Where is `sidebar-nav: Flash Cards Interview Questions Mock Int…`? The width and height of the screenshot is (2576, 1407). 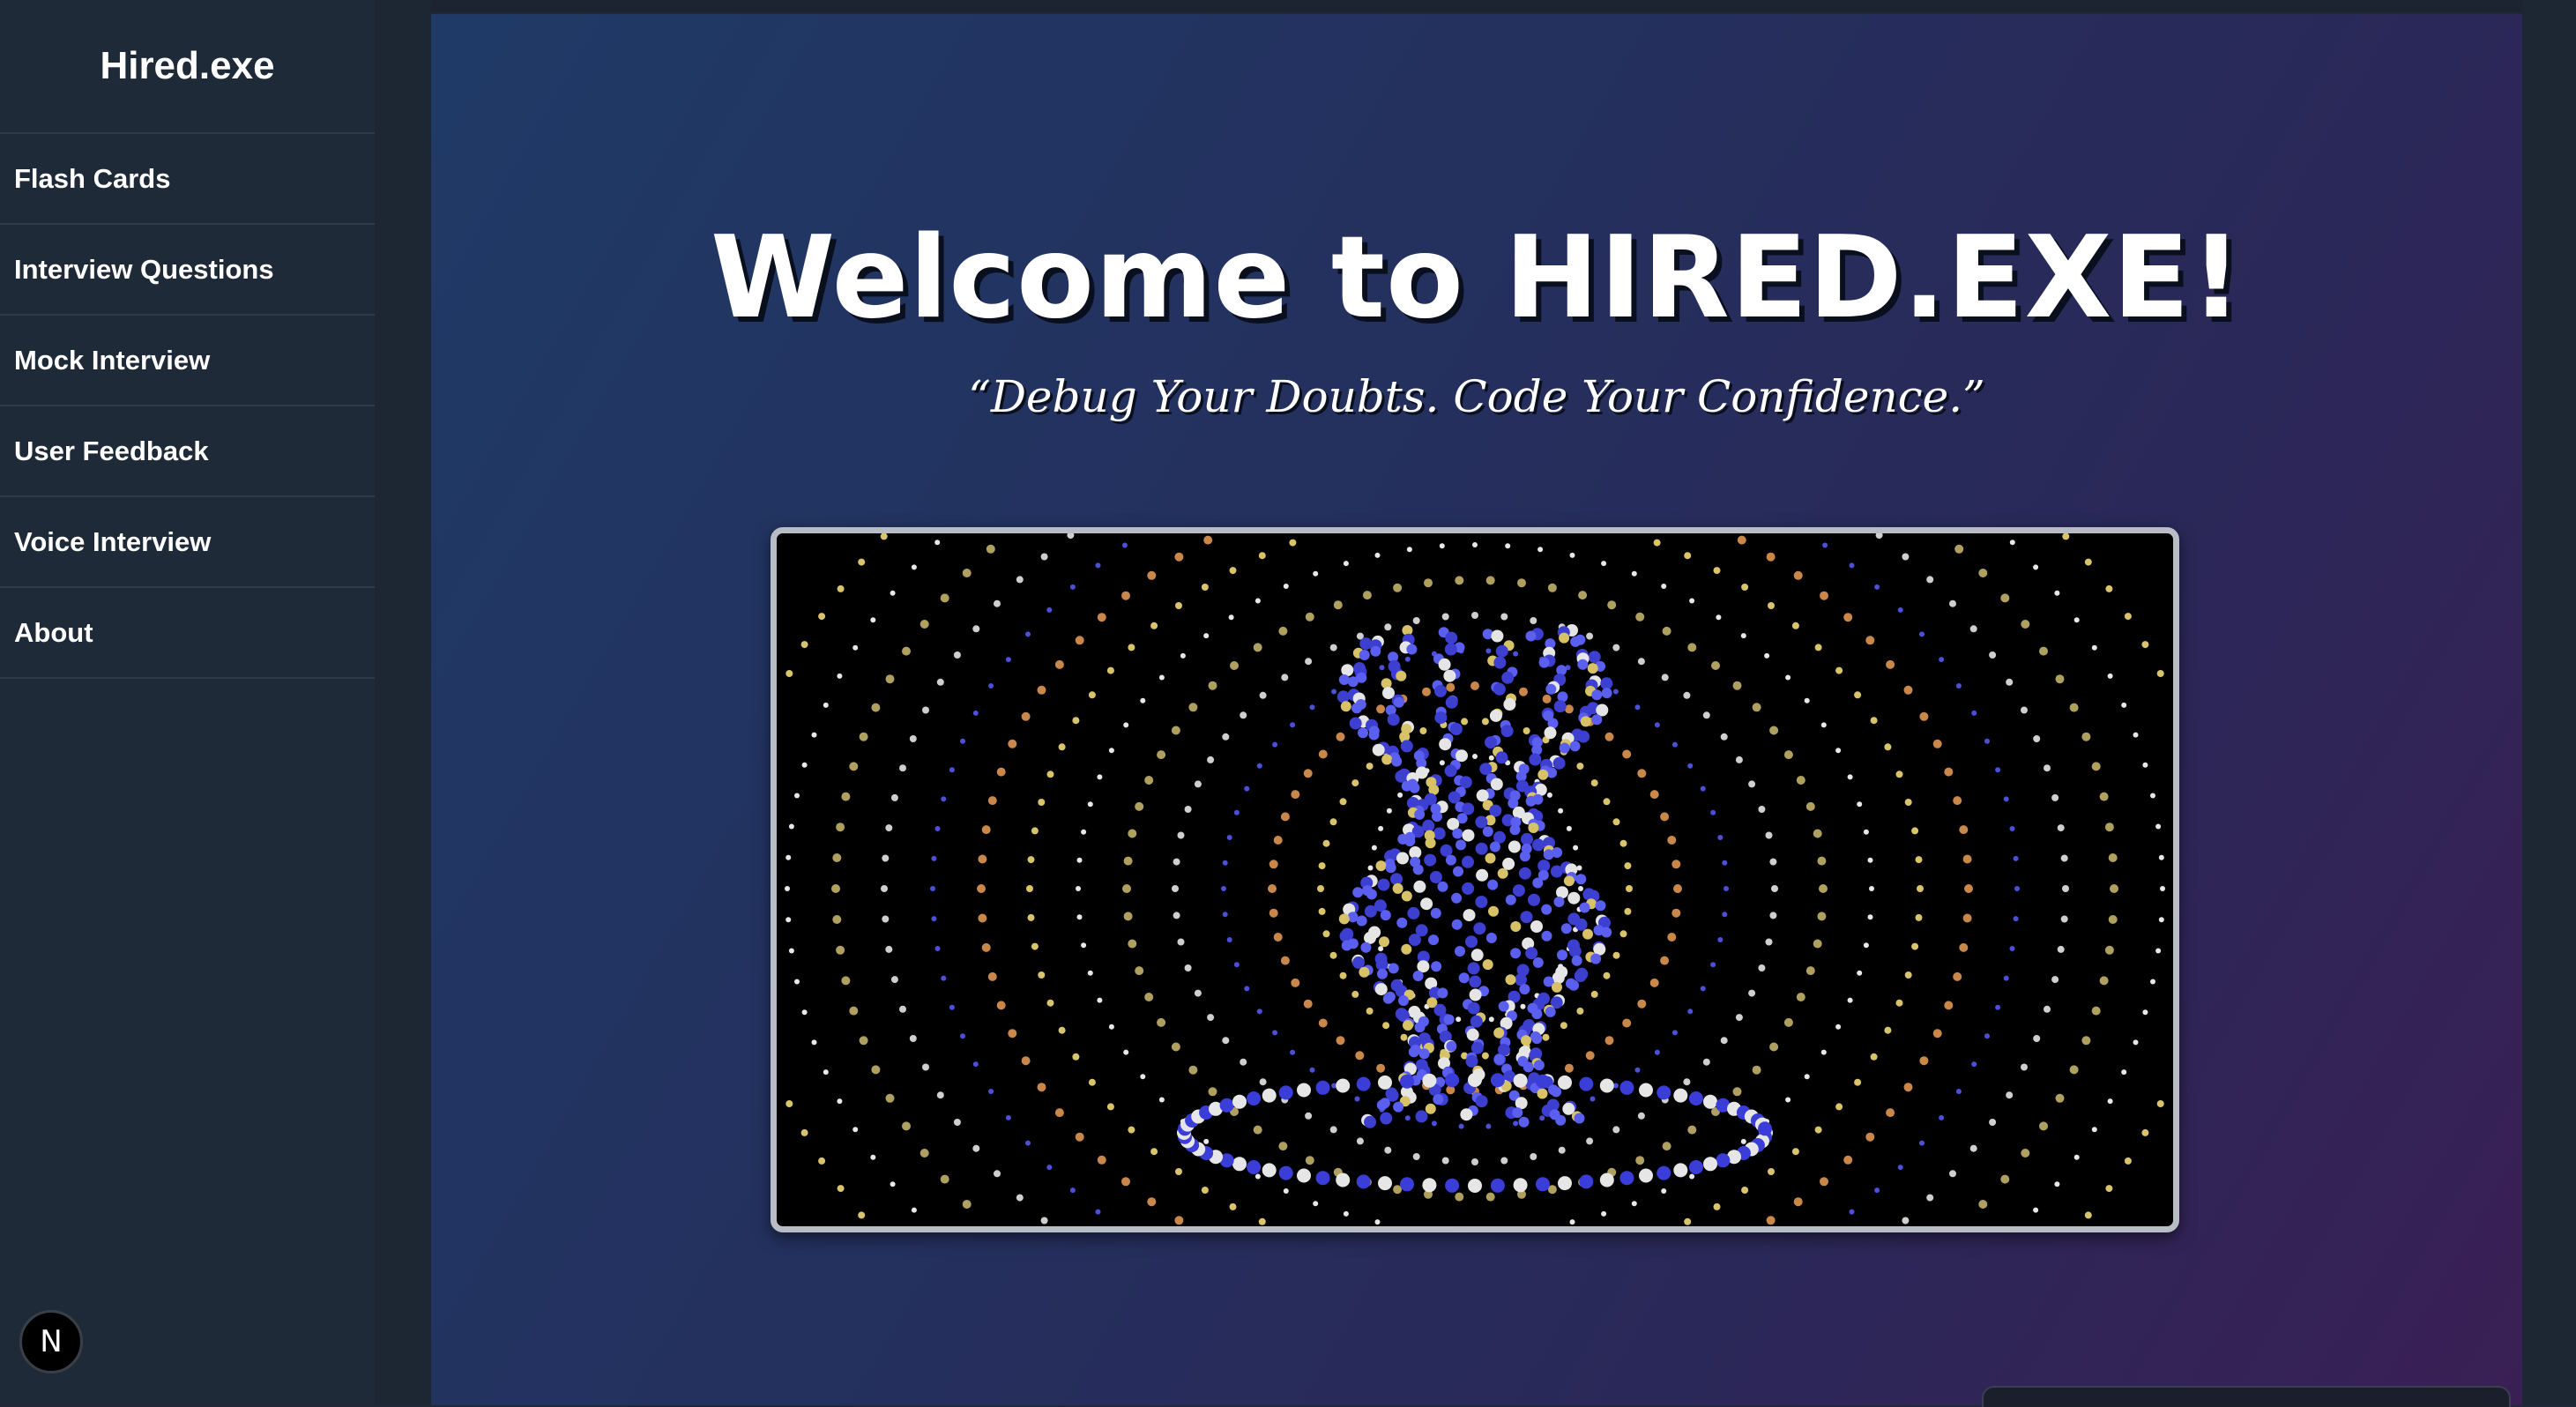 sidebar-nav: Flash Cards Interview Questions Mock Int… is located at coordinates (188, 406).